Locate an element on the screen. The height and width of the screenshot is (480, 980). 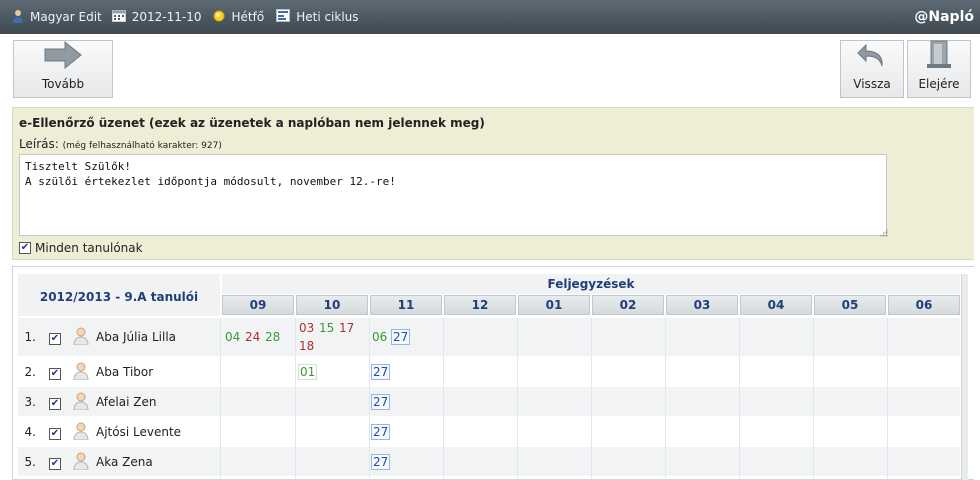
all-students-option: ✔ Minden tanulónak is located at coordinates (81, 248).